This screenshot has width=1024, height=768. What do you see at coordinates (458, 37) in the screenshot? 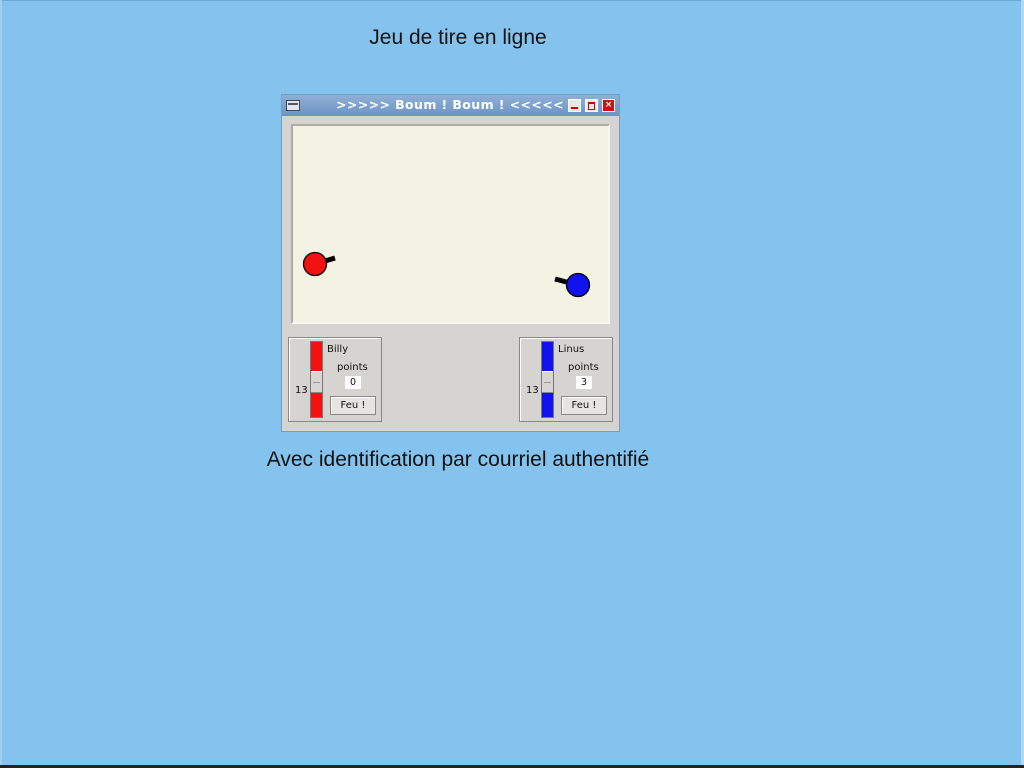
I see `slide-caption-top: Jeu de tire en ligne` at bounding box center [458, 37].